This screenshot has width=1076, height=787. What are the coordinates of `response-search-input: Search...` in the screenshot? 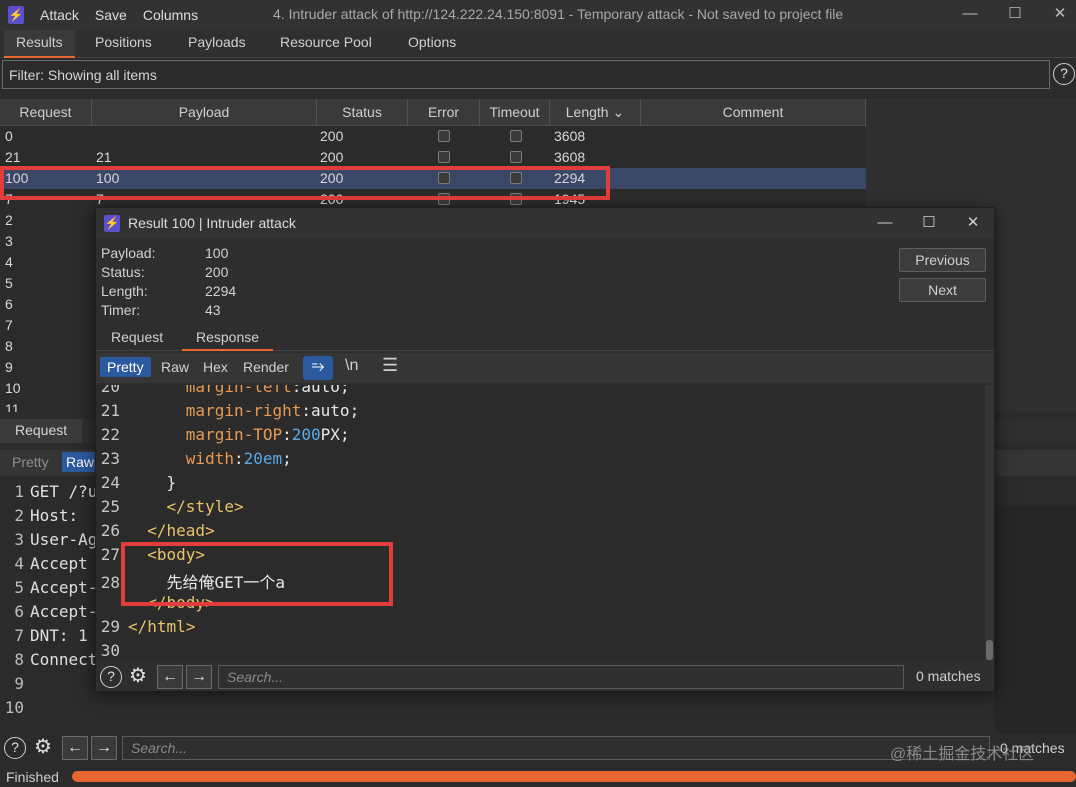 It's located at (561, 677).